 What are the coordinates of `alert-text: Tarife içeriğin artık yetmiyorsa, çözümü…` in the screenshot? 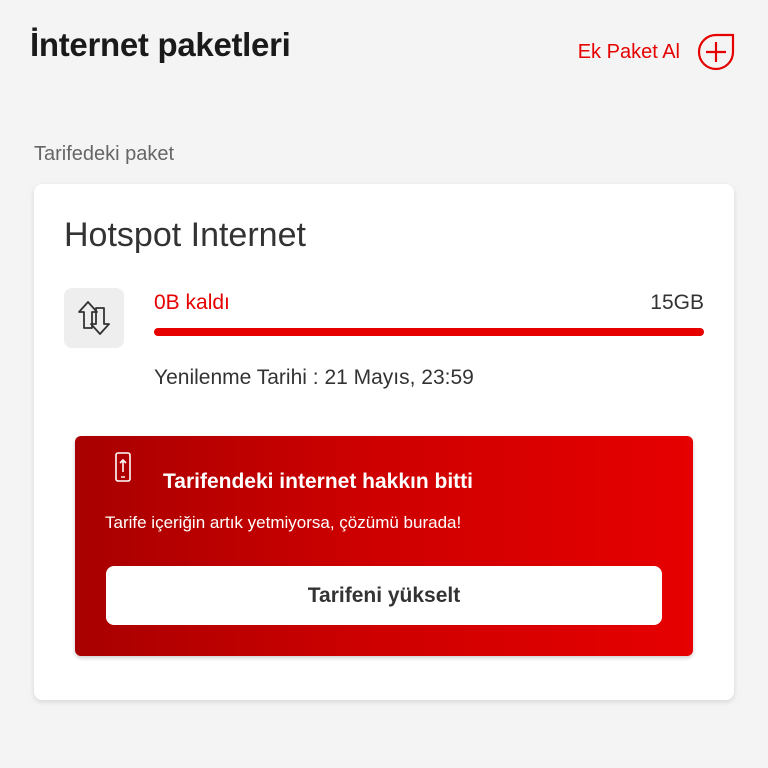 It's located at (283, 522).